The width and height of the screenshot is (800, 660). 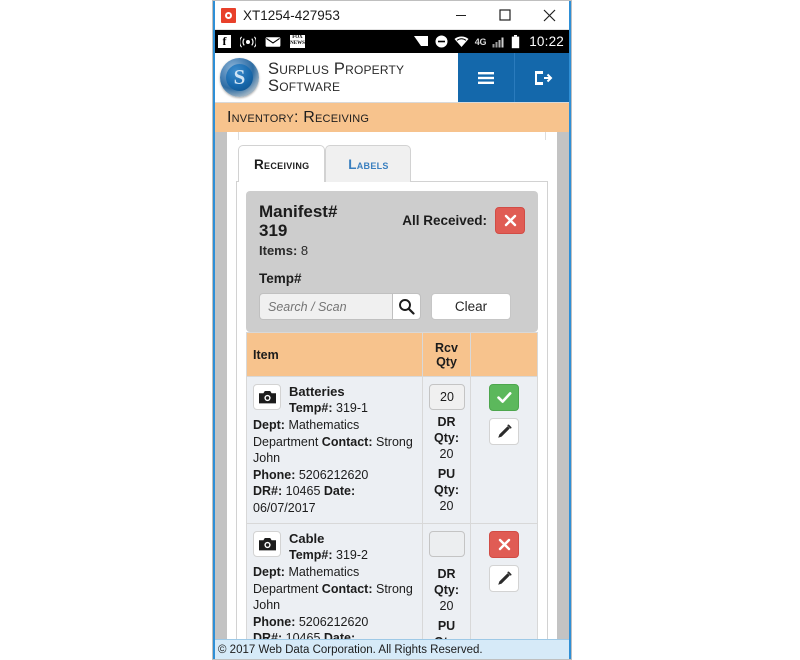 What do you see at coordinates (486, 77) in the screenshot?
I see `hamburger-menu-button` at bounding box center [486, 77].